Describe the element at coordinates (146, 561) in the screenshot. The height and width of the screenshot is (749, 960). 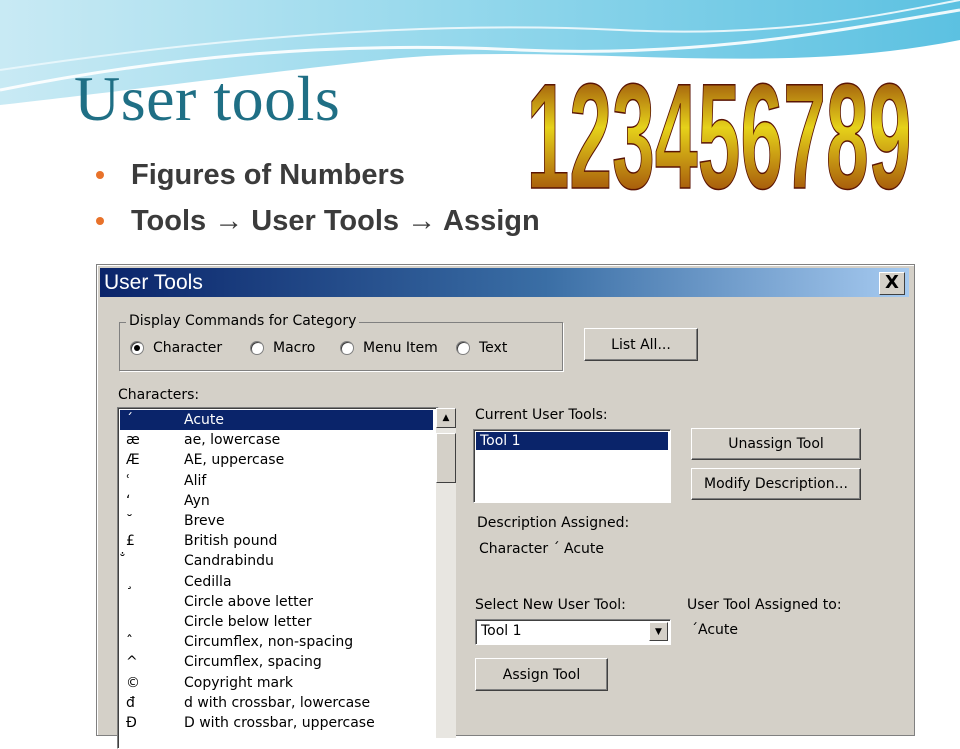
I see `character-symbol: ̐` at that location.